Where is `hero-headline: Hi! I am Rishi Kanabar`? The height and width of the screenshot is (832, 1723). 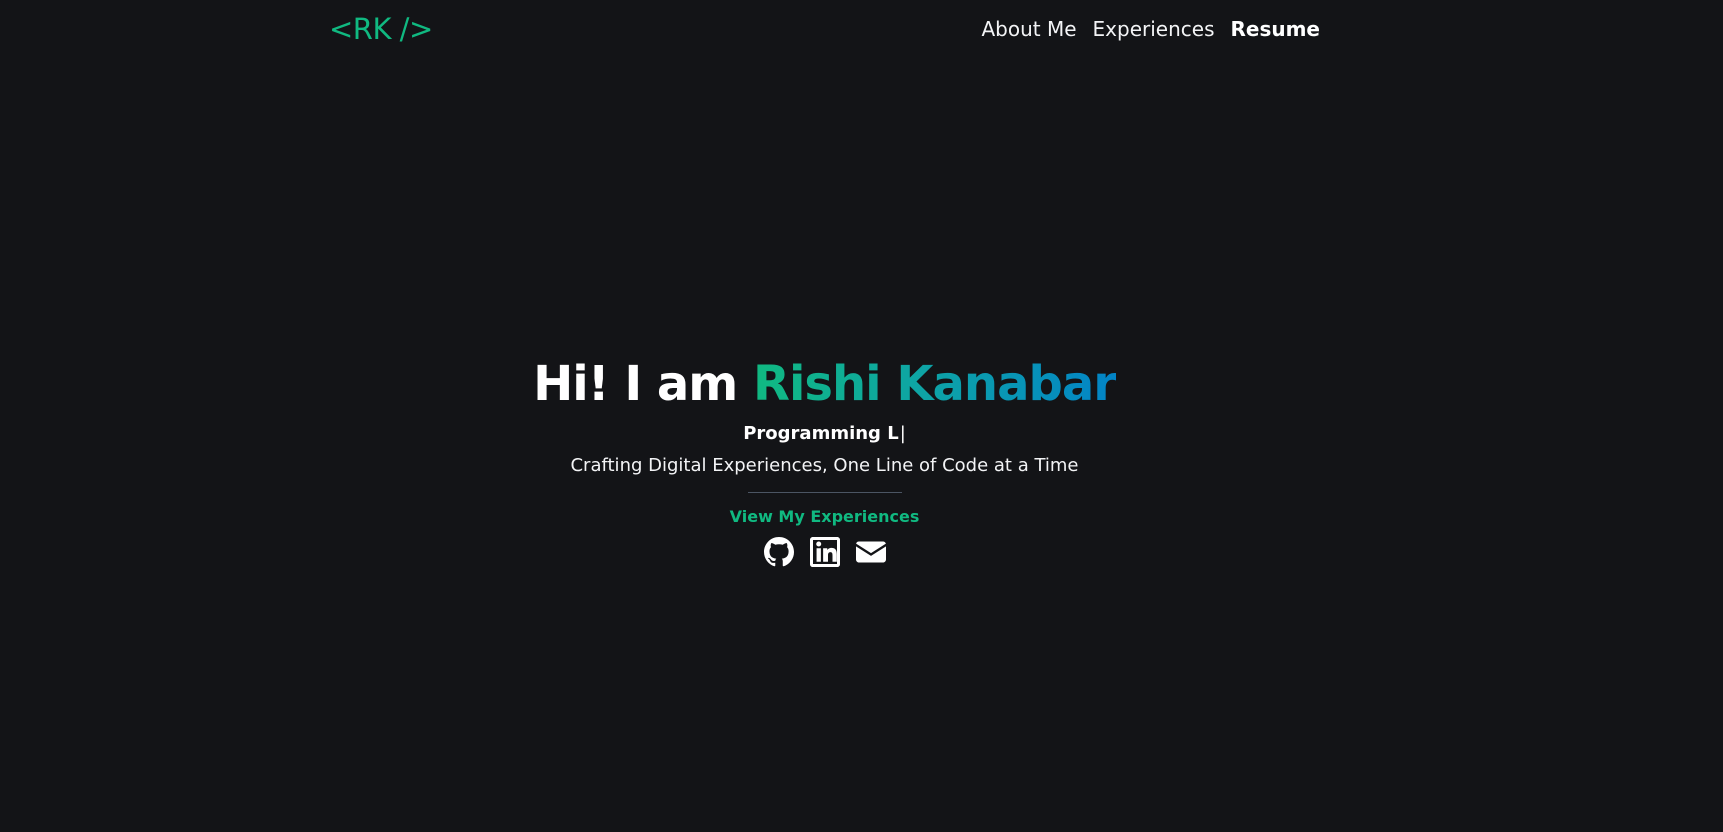 hero-headline: Hi! I am Rishi Kanabar is located at coordinates (825, 384).